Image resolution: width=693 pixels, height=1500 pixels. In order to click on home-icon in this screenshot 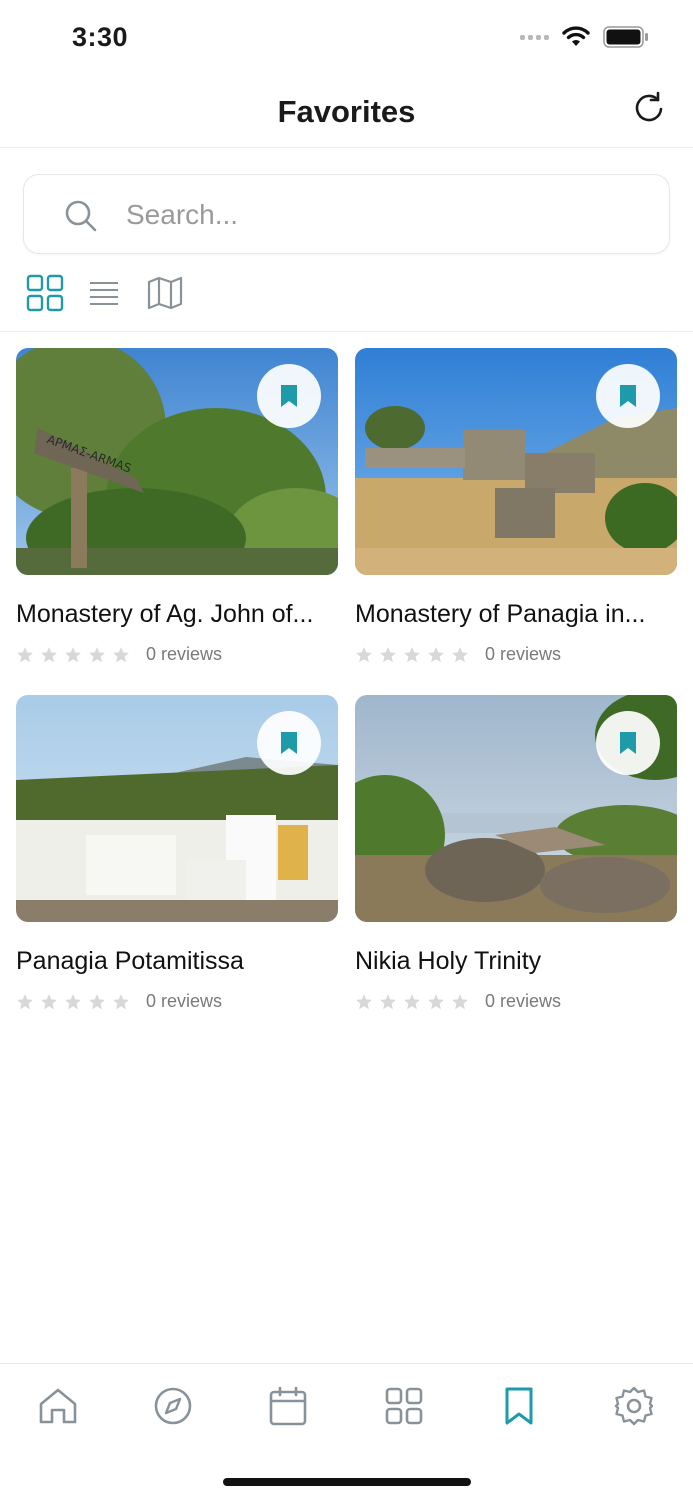, I will do `click(58, 1406)`.